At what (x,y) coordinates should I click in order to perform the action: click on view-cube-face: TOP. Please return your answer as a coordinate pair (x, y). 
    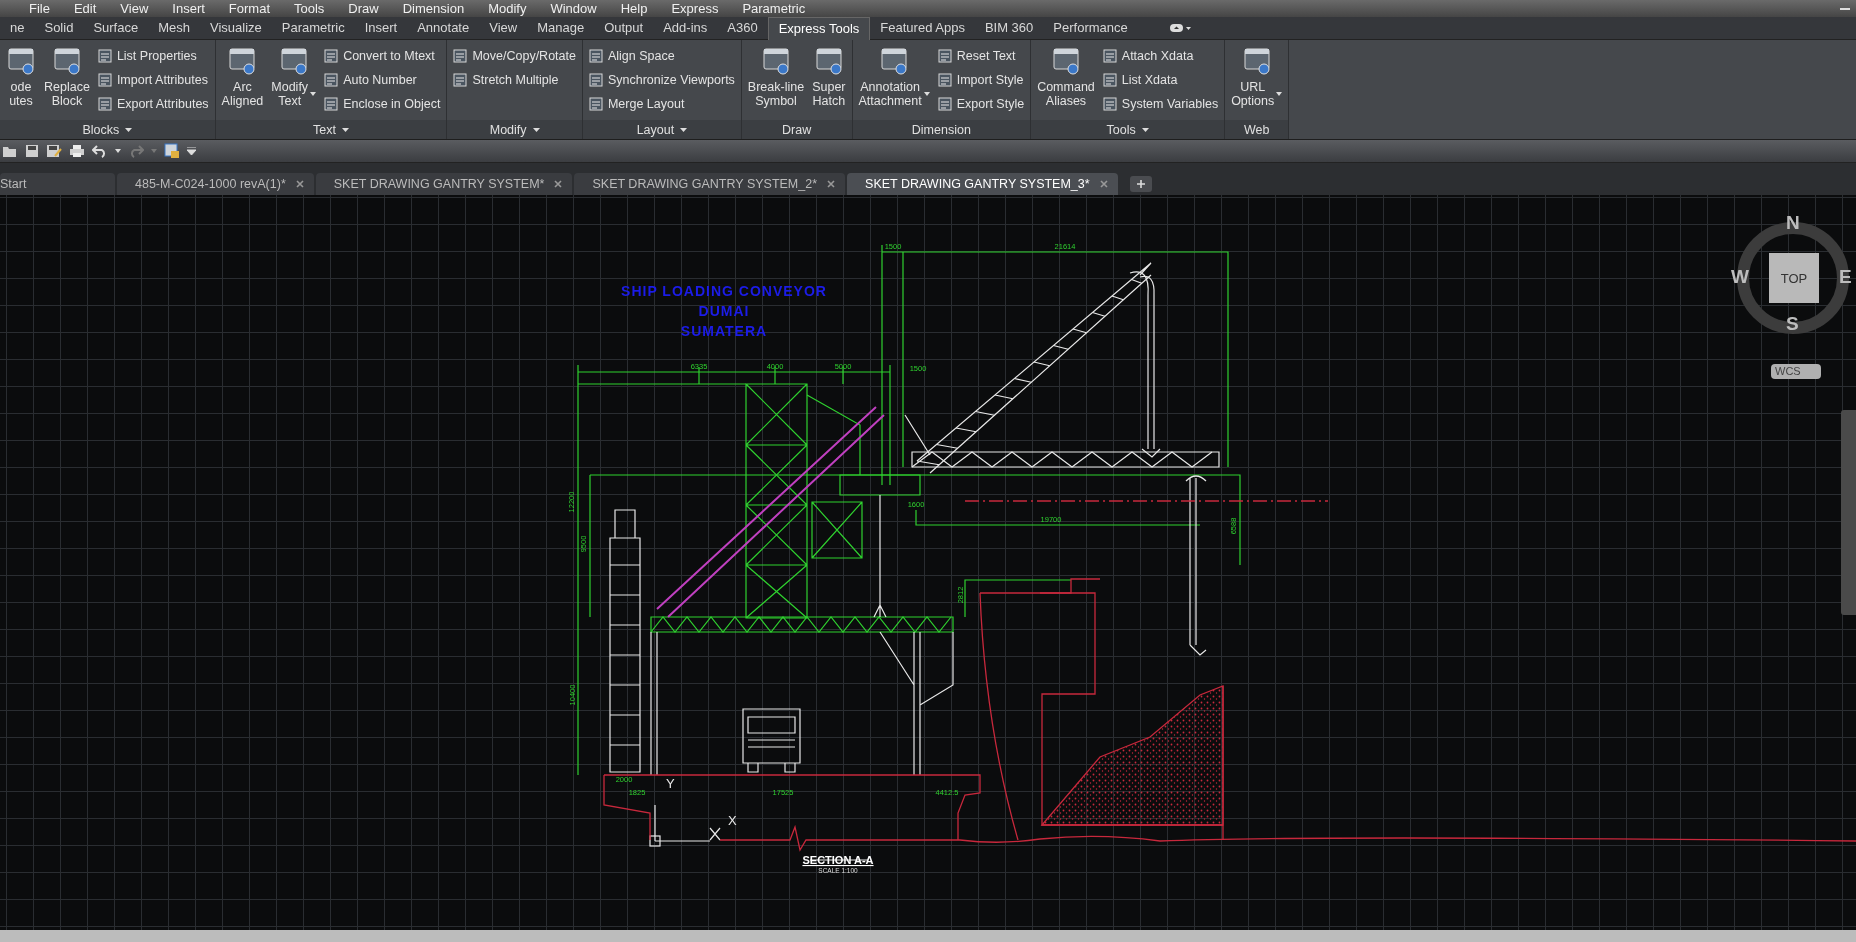
    Looking at the image, I should click on (1794, 278).